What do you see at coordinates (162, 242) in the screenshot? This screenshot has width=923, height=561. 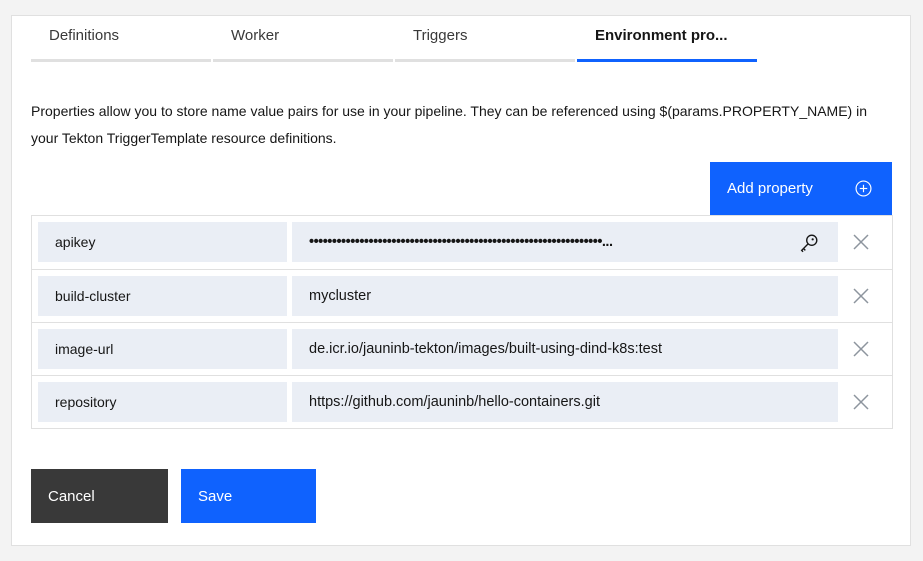 I see `property-name-field: apikey` at bounding box center [162, 242].